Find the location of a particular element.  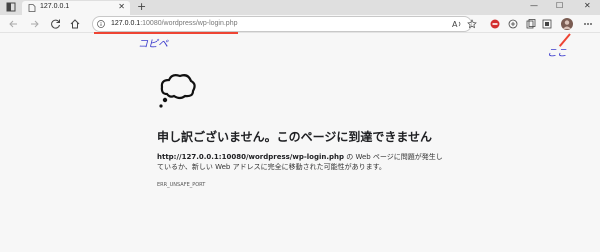

home-icon is located at coordinates (75, 24).